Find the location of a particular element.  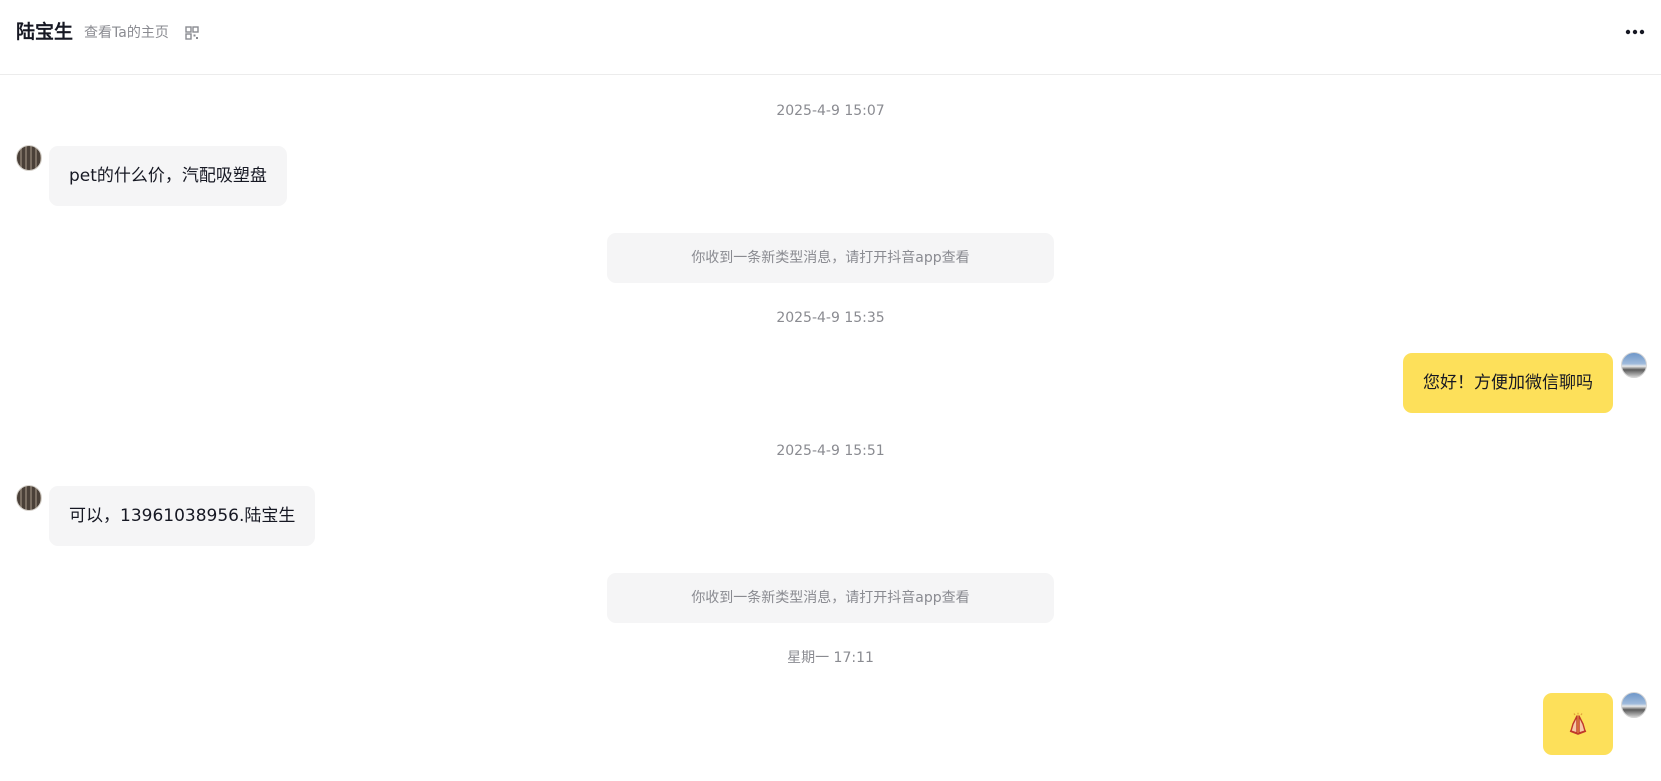

chat-header: 陆宝生 查看Ta的主页 is located at coordinates (830, 37).